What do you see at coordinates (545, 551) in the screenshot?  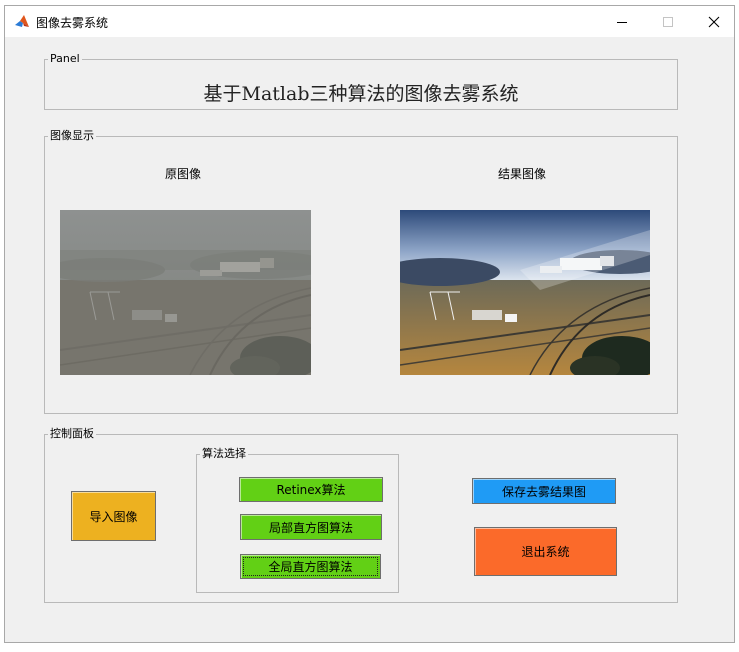 I see `exit-system-button: 退出系统` at bounding box center [545, 551].